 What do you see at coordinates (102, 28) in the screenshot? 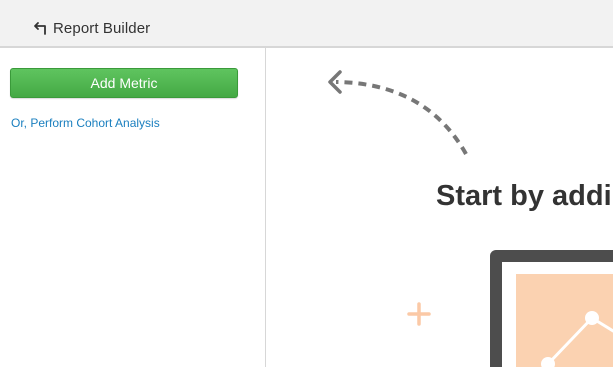
I see `page-title: Report Builder` at bounding box center [102, 28].